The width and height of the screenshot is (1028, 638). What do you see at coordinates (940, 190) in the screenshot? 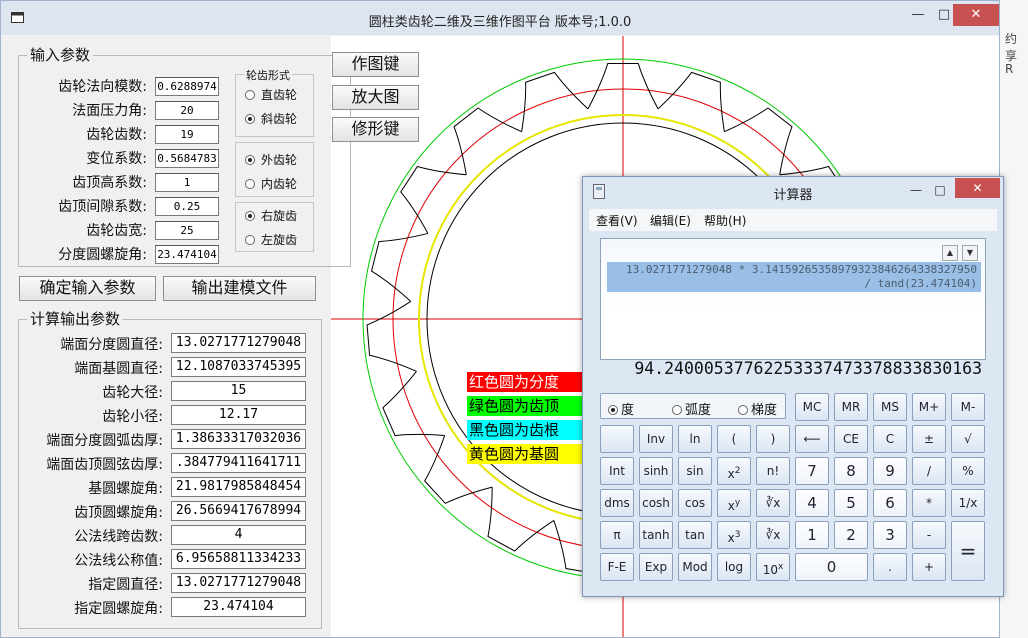
I see `calculator-maximize-button: □` at bounding box center [940, 190].